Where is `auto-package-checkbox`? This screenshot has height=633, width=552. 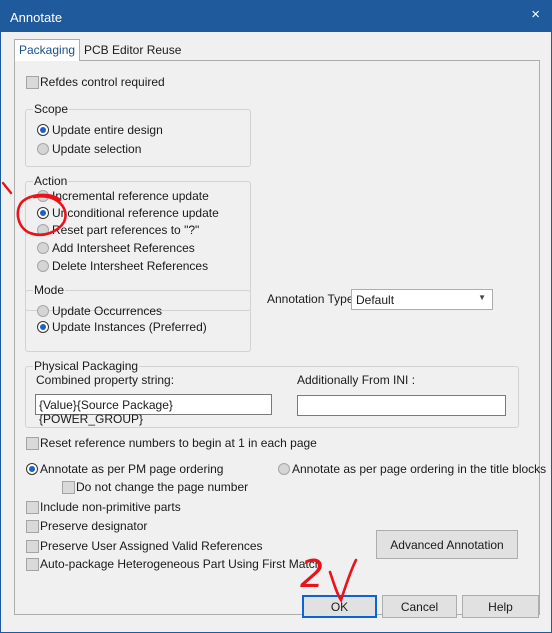 auto-package-checkbox is located at coordinates (32, 564).